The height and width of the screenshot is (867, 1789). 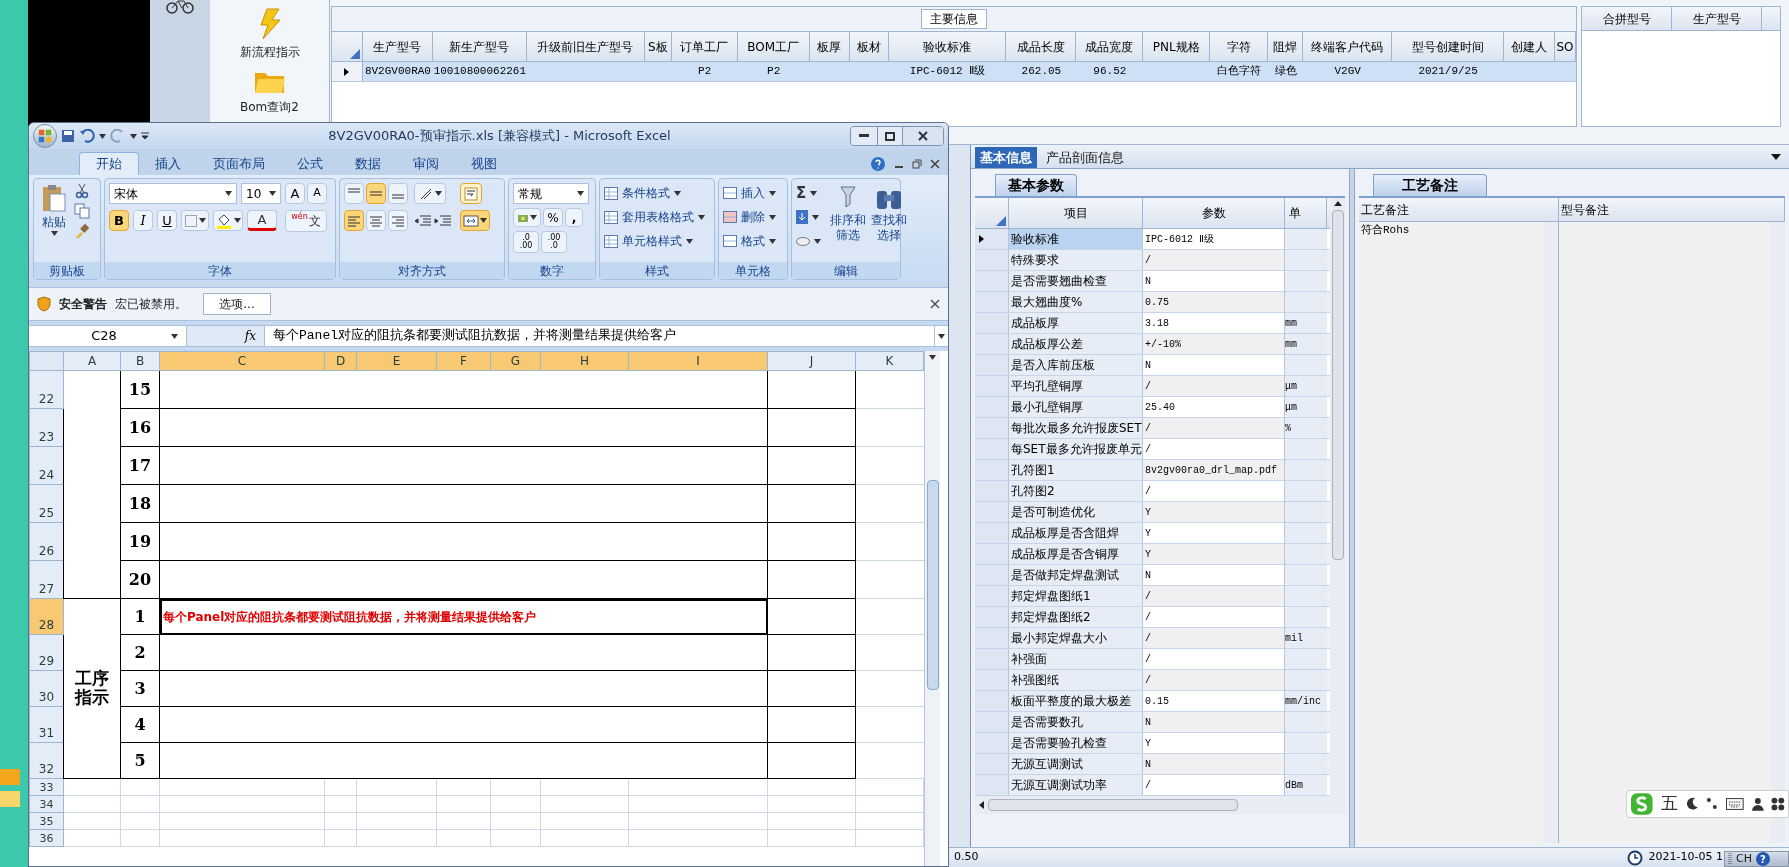 What do you see at coordinates (1036, 185) in the screenshot?
I see `sub-tab: 基本参数` at bounding box center [1036, 185].